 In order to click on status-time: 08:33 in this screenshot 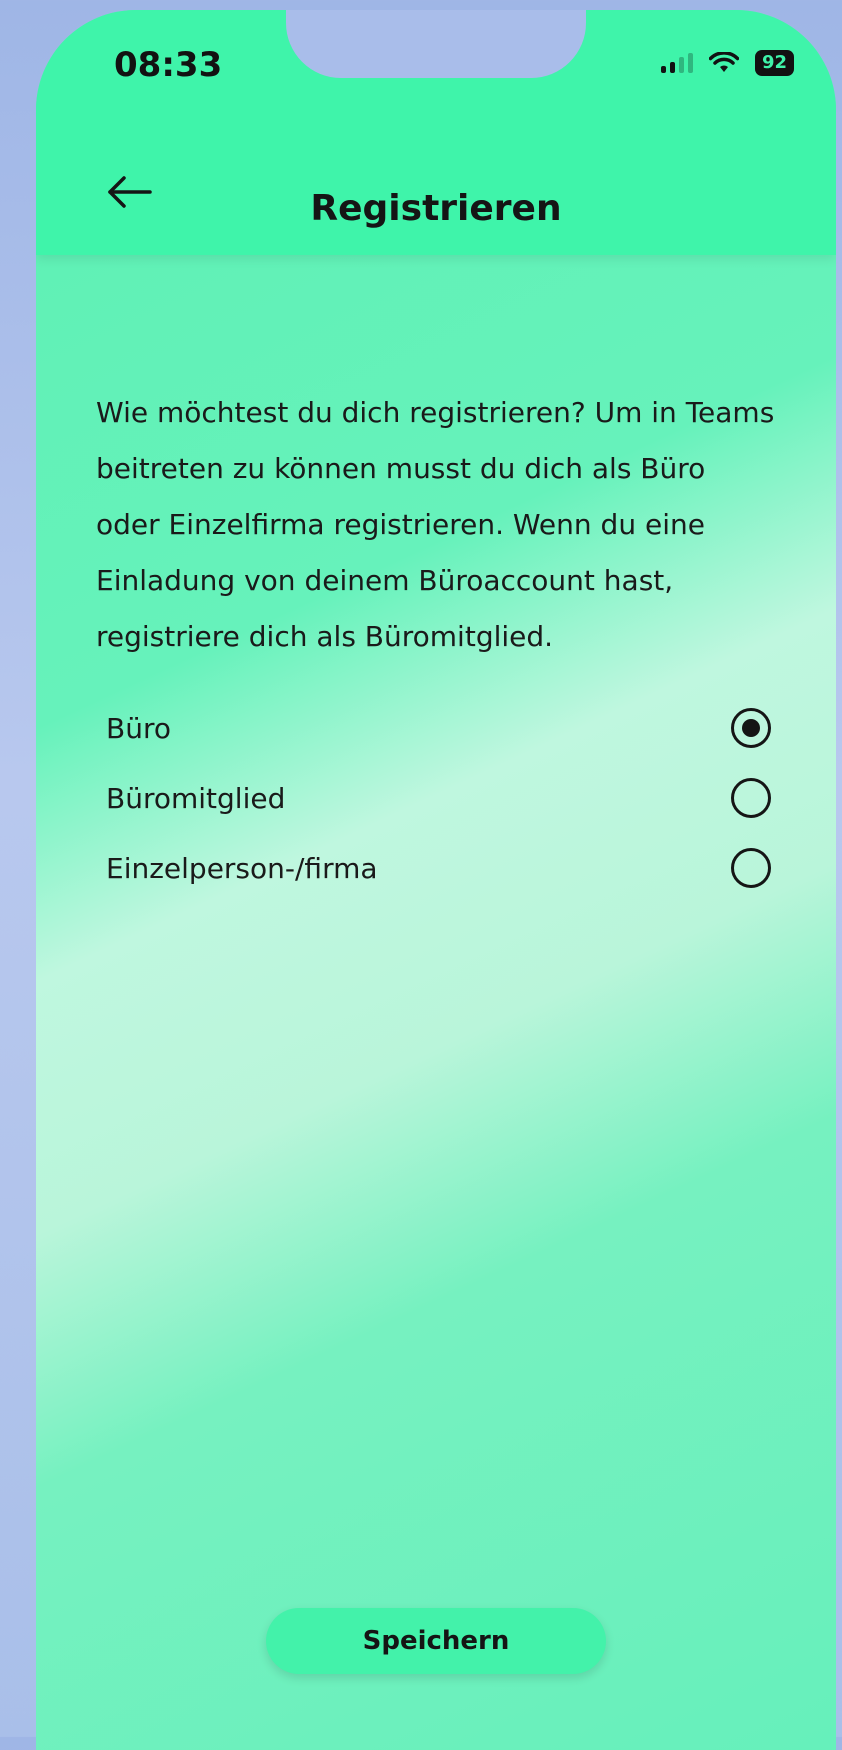, I will do `click(168, 65)`.